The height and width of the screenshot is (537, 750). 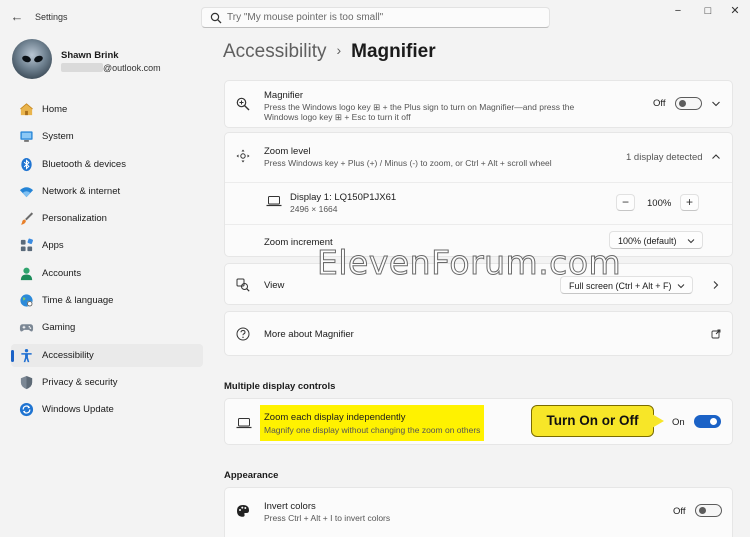 I want to click on breadcrumb: Accessibility › Magnifier, so click(x=329, y=52).